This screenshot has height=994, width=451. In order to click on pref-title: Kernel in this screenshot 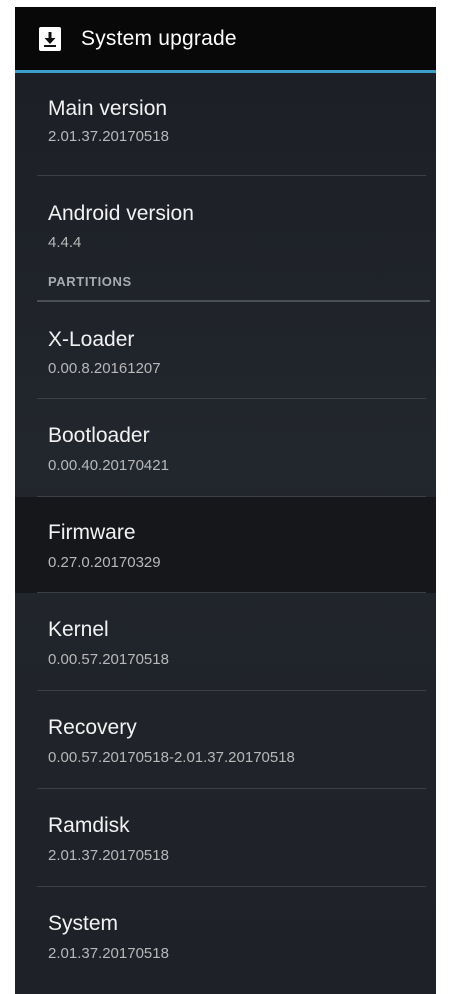, I will do `click(78, 629)`.